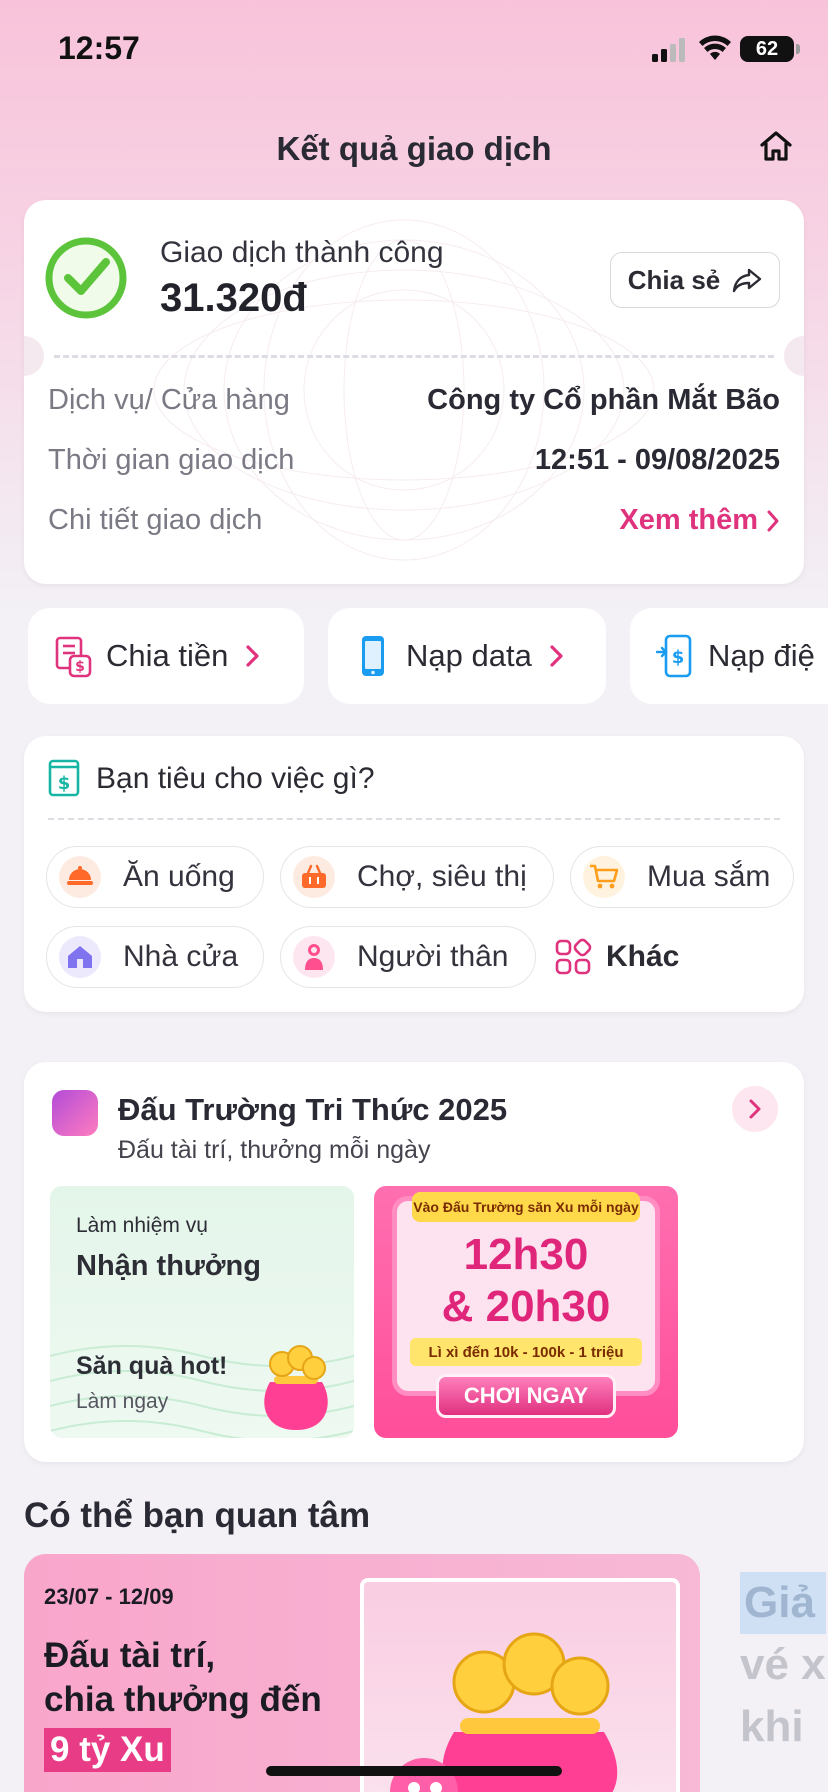 The width and height of the screenshot is (828, 1792). Describe the element at coordinates (526, 1207) in the screenshot. I see `promo-tag: Vào Đấu Trường săn Xu mỗi ngày` at that location.